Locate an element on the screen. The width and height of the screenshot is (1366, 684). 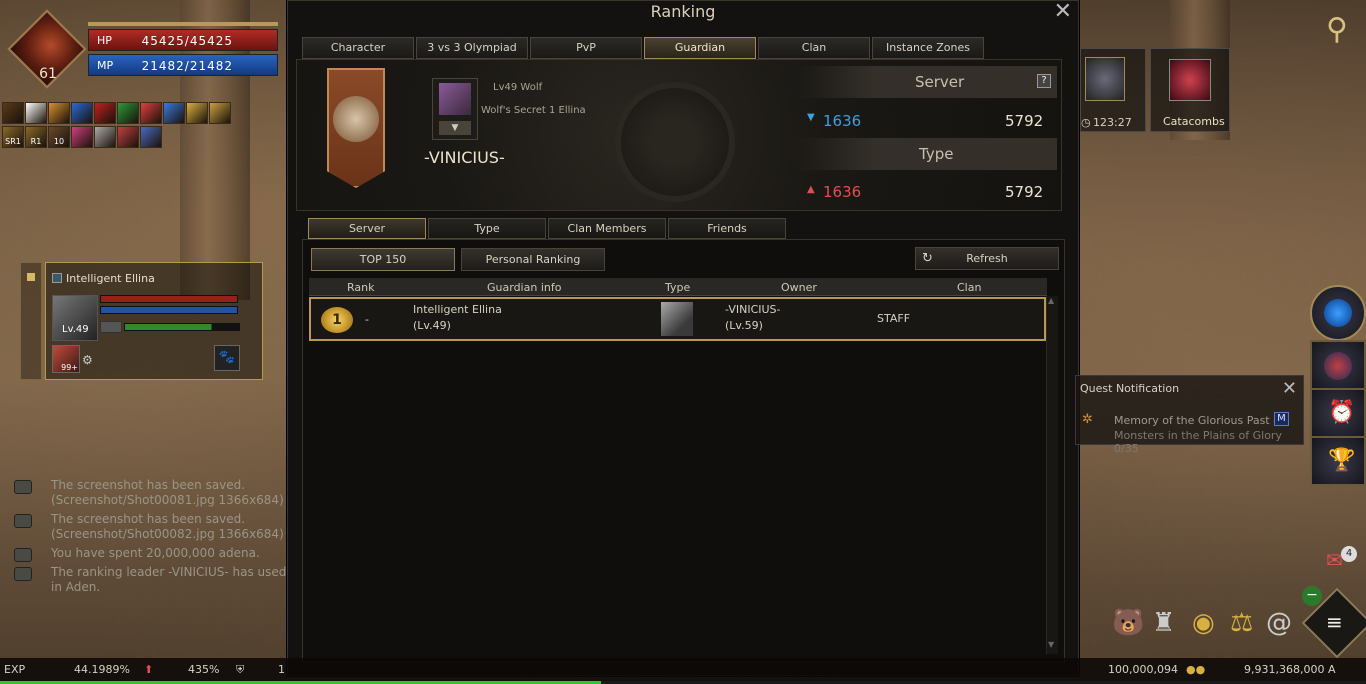
refresh-label: Refresh is located at coordinates (987, 258).